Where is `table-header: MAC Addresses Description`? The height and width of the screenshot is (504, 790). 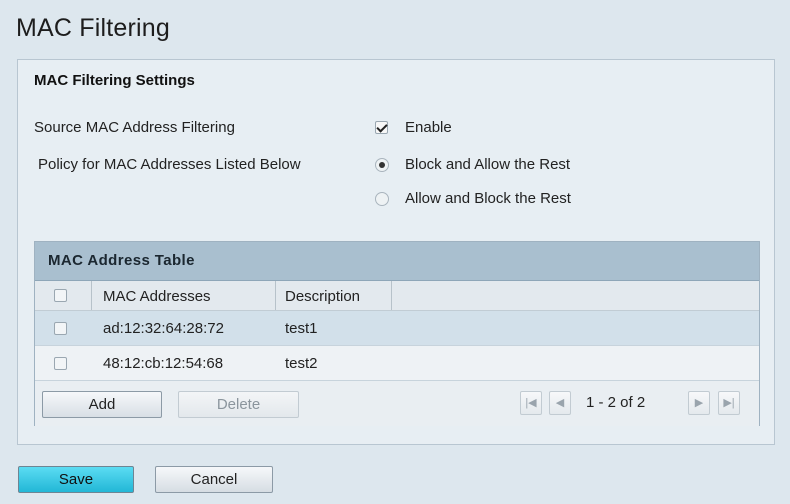
table-header: MAC Addresses Description is located at coordinates (397, 296).